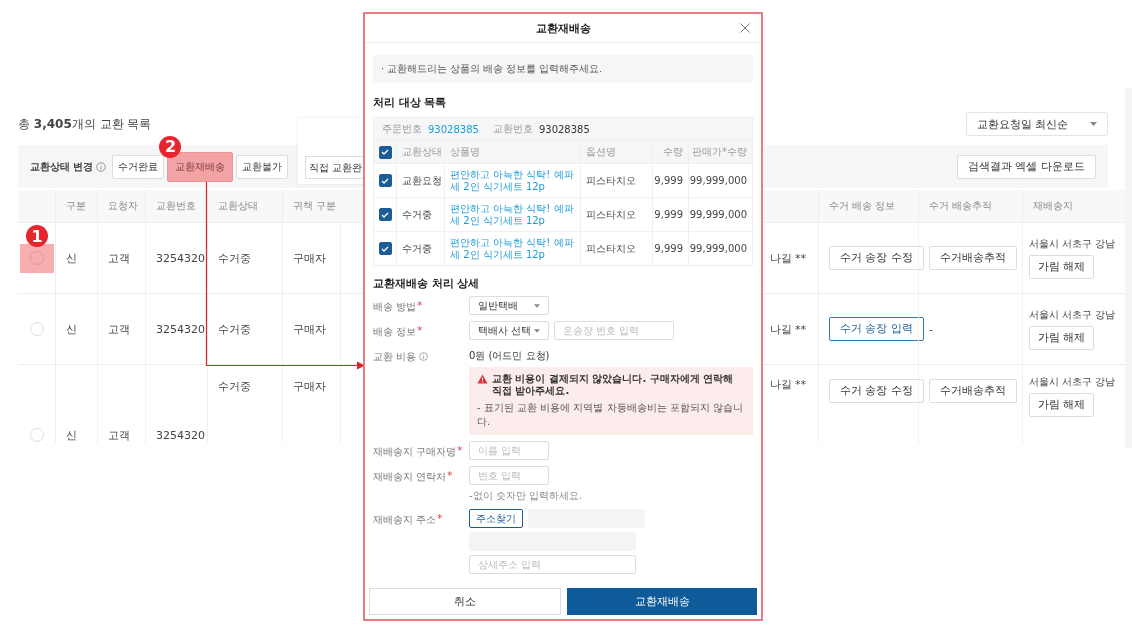 This screenshot has width=1132, height=629. Describe the element at coordinates (85, 124) in the screenshot. I see `list-title: 총 3,405개의 교환 목록` at that location.